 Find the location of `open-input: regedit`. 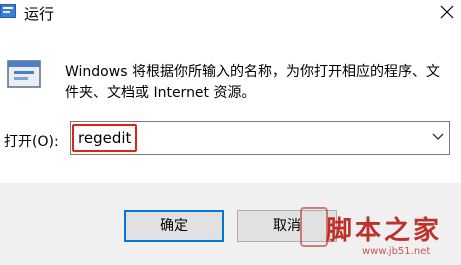

open-input: regedit is located at coordinates (104, 138).